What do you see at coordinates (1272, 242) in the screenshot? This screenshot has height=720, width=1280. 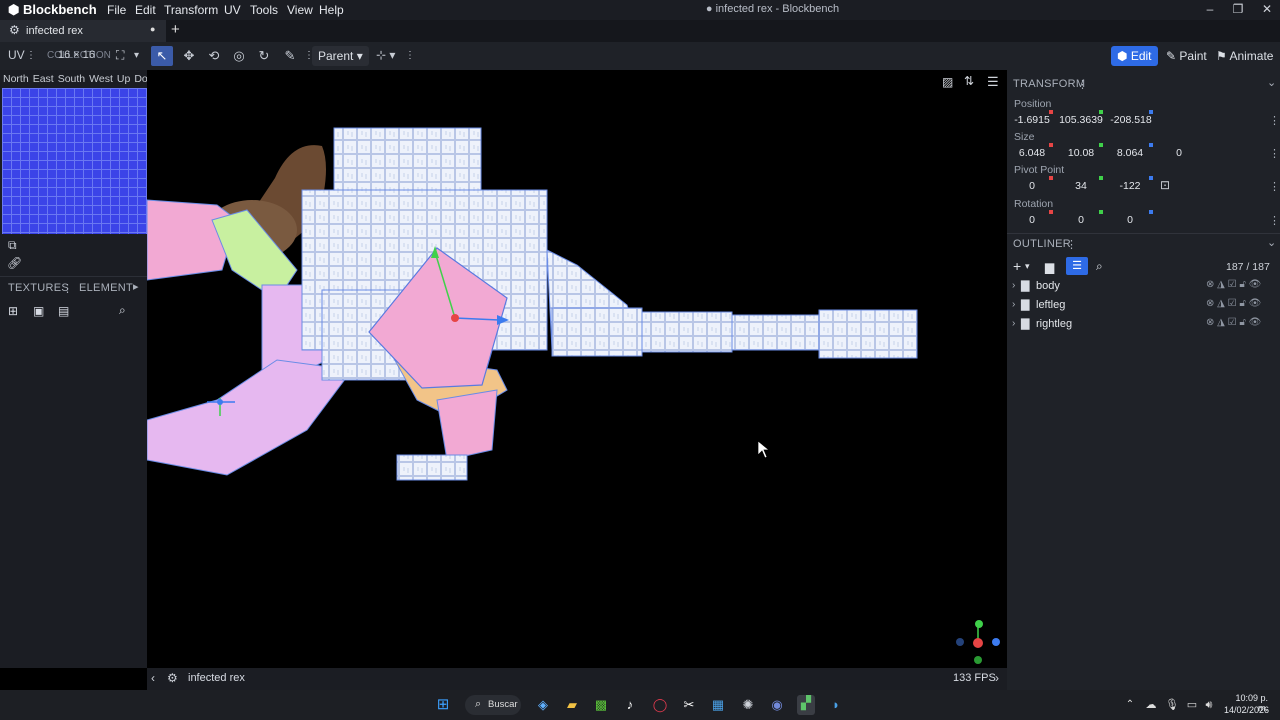 I see `outliner-collapse-icon: ⌄` at bounding box center [1272, 242].